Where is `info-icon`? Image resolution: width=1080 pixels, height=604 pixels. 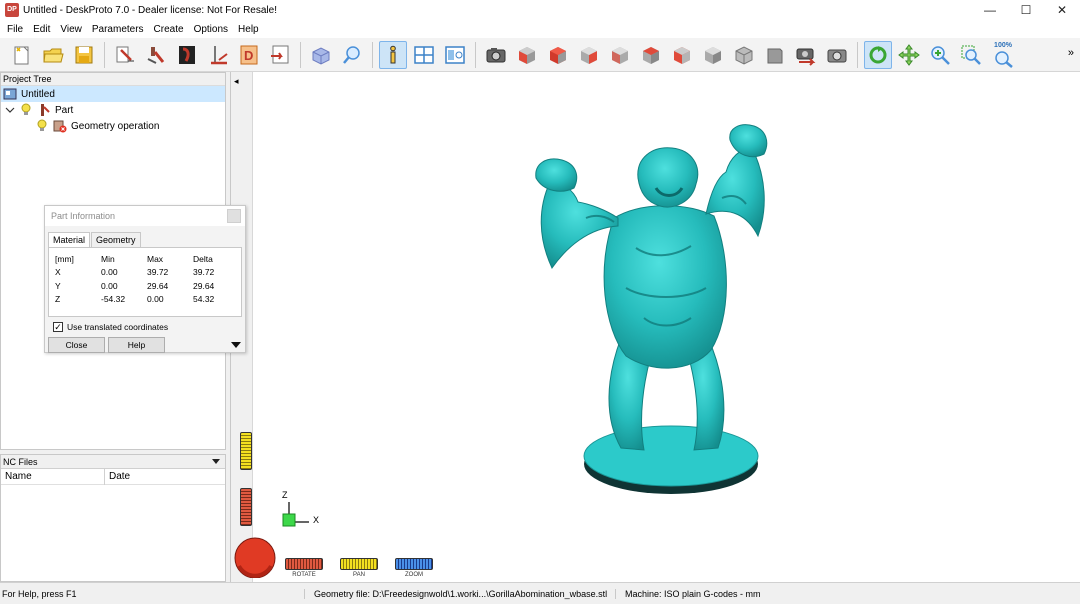
info-icon is located at coordinates (393, 54).